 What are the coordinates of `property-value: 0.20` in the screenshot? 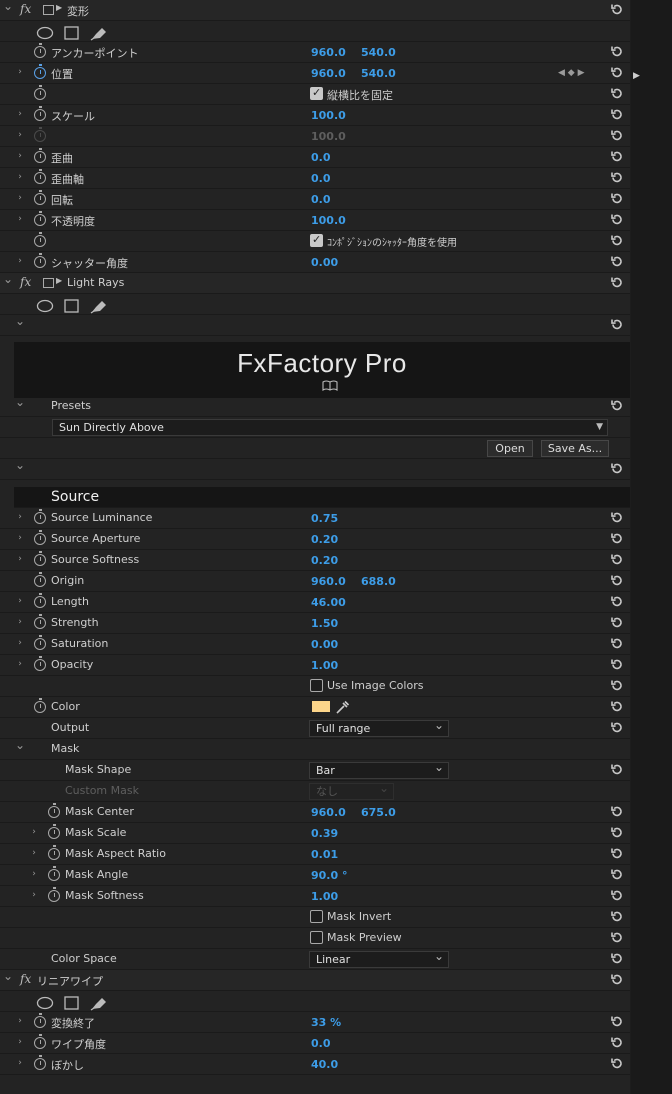 It's located at (324, 539).